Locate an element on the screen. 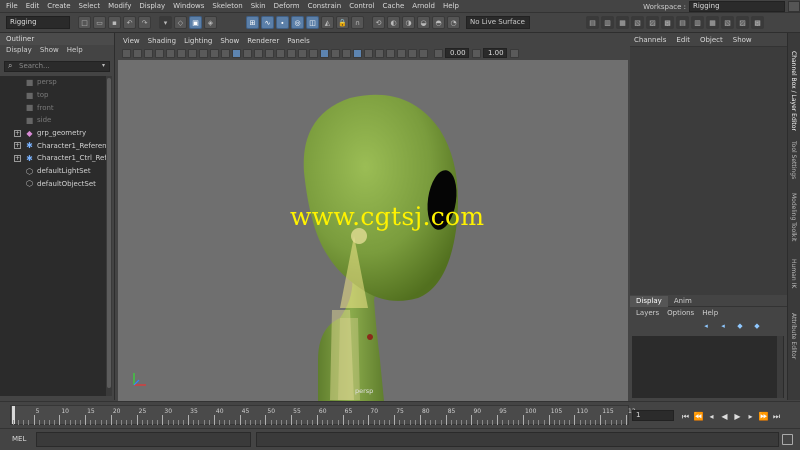  lock-icon: 🔒 is located at coordinates (342, 22).